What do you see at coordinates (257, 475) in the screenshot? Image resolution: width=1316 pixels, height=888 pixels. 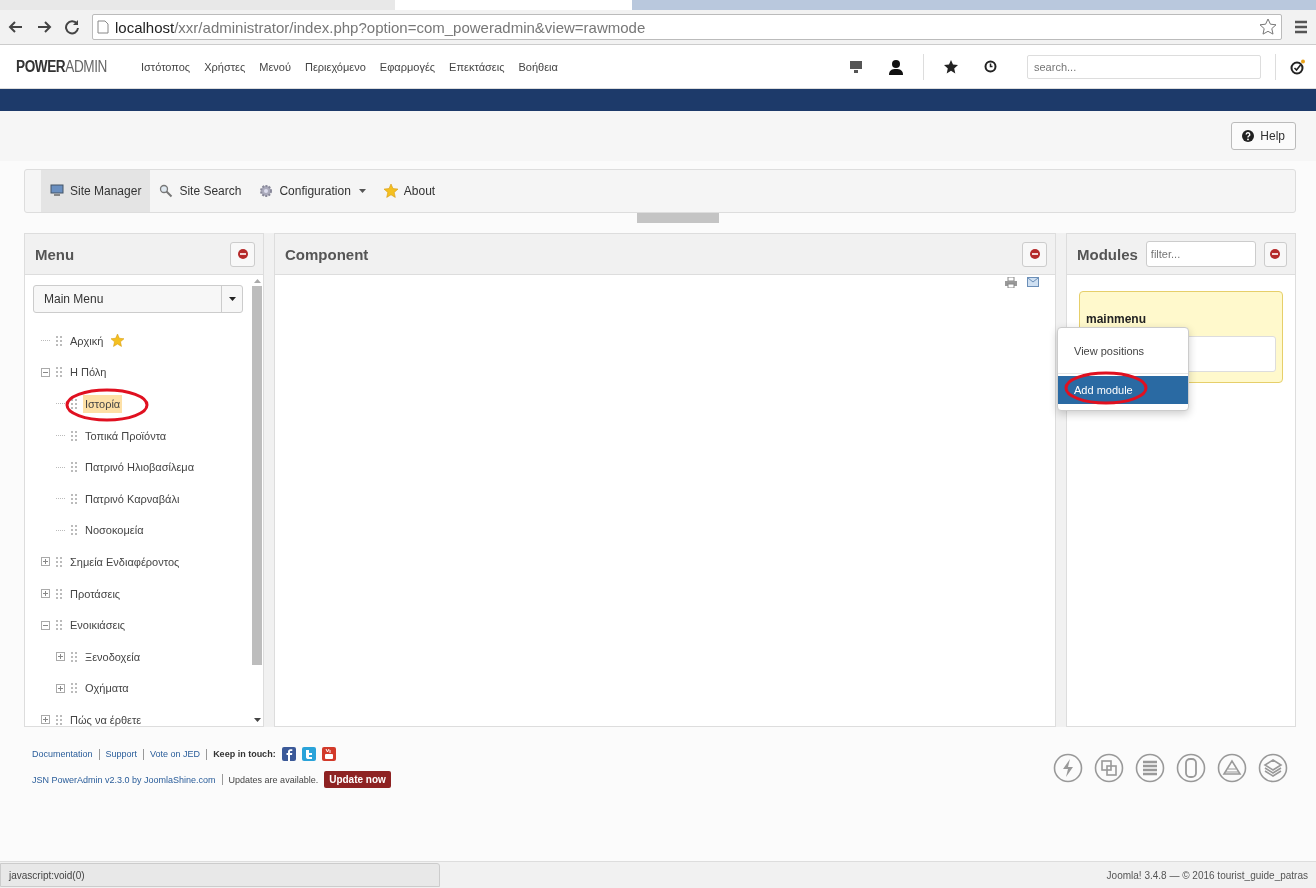 I see `scrollbar-thumb` at bounding box center [257, 475].